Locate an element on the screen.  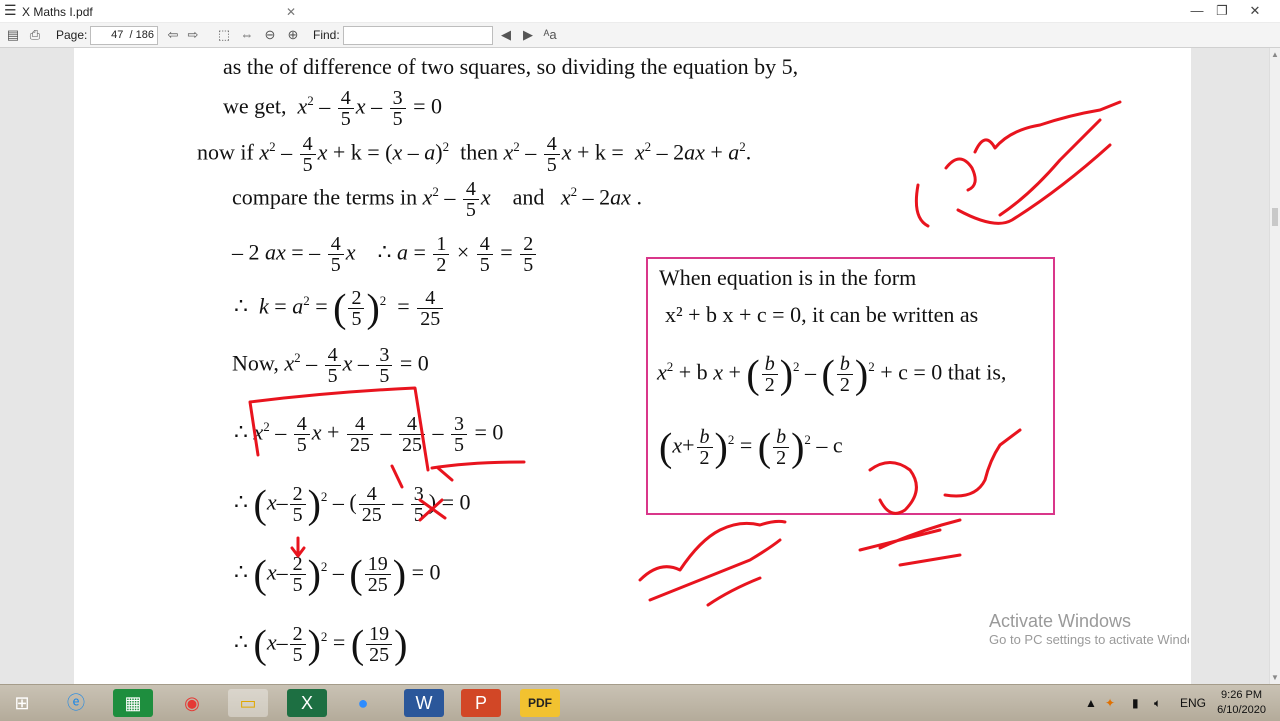
print-icon: ⎙ is located at coordinates (35, 35).